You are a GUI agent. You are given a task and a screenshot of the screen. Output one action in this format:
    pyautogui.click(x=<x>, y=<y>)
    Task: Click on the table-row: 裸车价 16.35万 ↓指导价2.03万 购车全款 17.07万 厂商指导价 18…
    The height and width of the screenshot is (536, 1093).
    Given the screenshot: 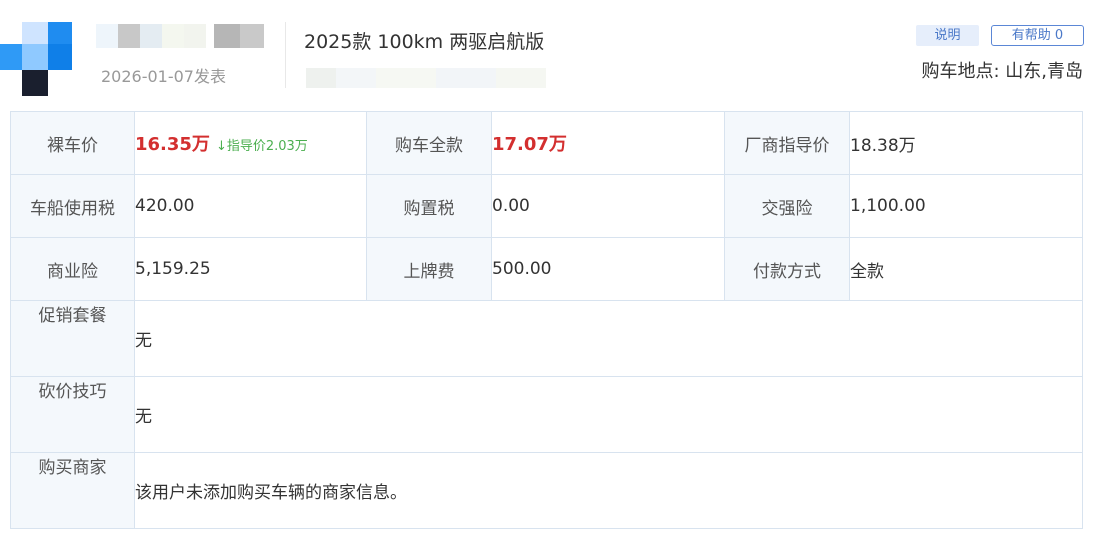 What is the action you would take?
    pyautogui.click(x=546, y=143)
    